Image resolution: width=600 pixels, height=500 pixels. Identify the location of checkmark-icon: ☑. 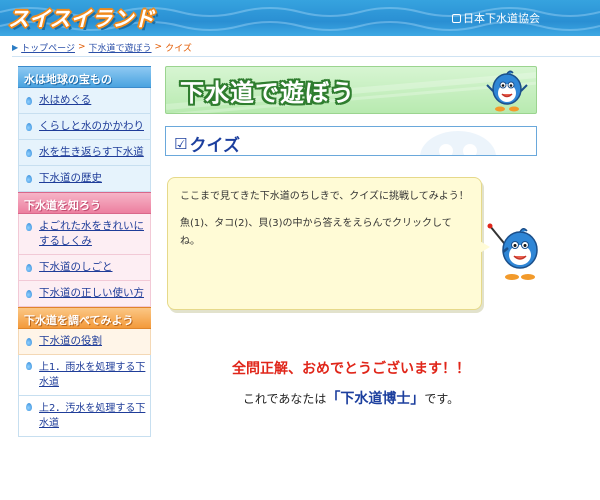
(181, 143).